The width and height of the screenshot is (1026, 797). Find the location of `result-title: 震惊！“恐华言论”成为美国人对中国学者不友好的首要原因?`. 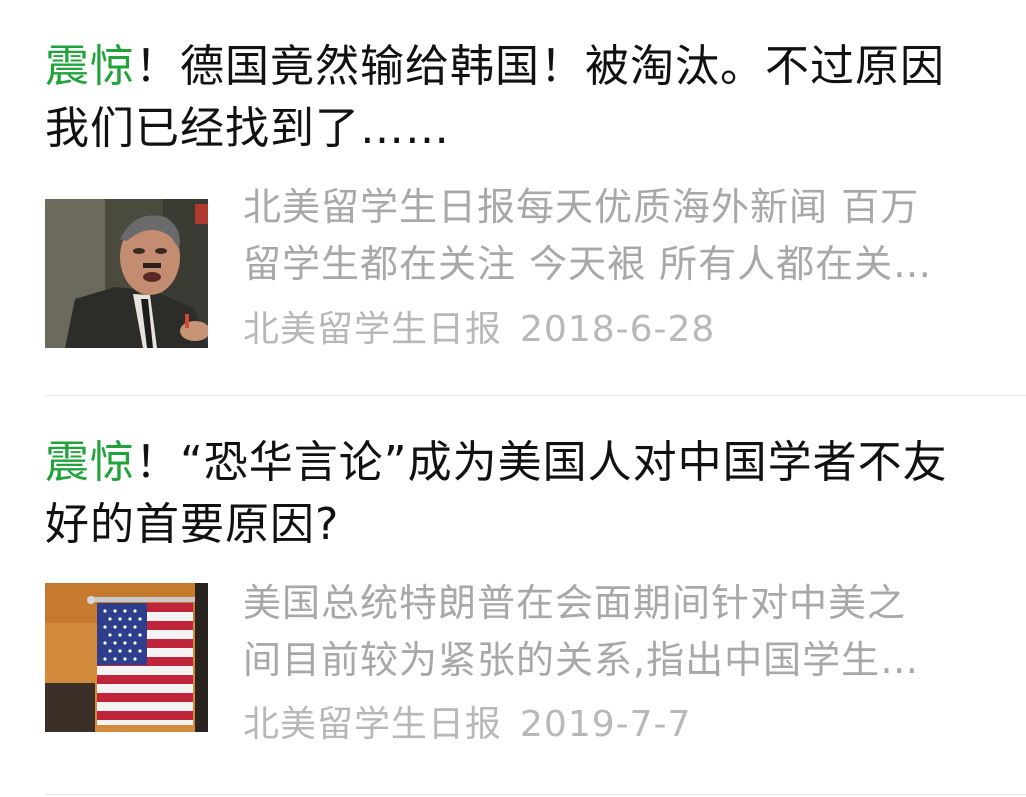

result-title: 震惊！“恐华言论”成为美国人对中国学者不友好的首要原因? is located at coordinates (505, 494).